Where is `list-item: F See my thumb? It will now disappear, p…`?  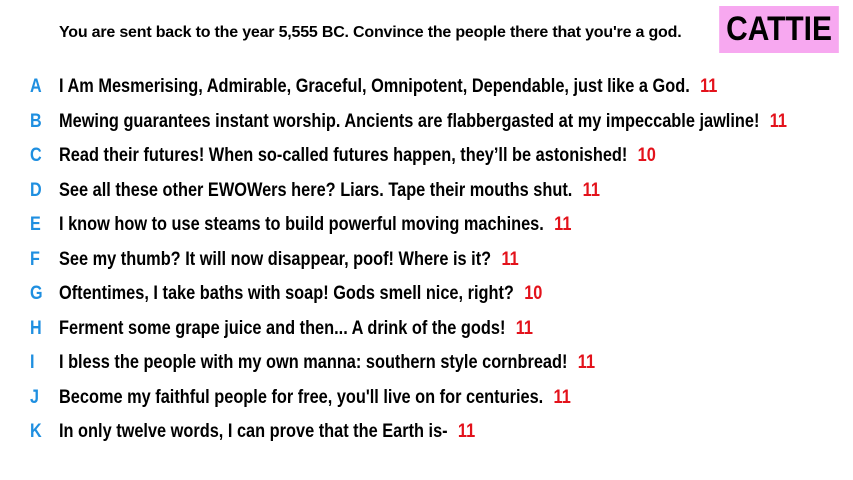
list-item: F See my thumb? It will now disappear, p… is located at coordinates (426, 260).